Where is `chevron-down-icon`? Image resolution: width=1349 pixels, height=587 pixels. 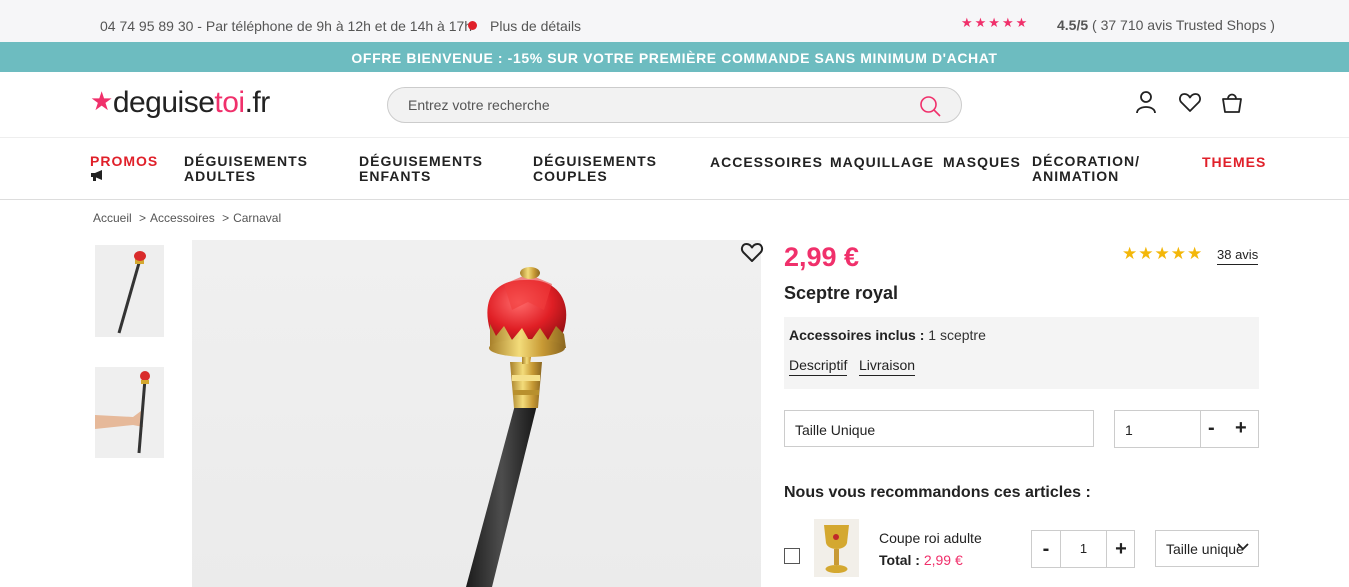
chevron-down-icon is located at coordinates (1243, 548).